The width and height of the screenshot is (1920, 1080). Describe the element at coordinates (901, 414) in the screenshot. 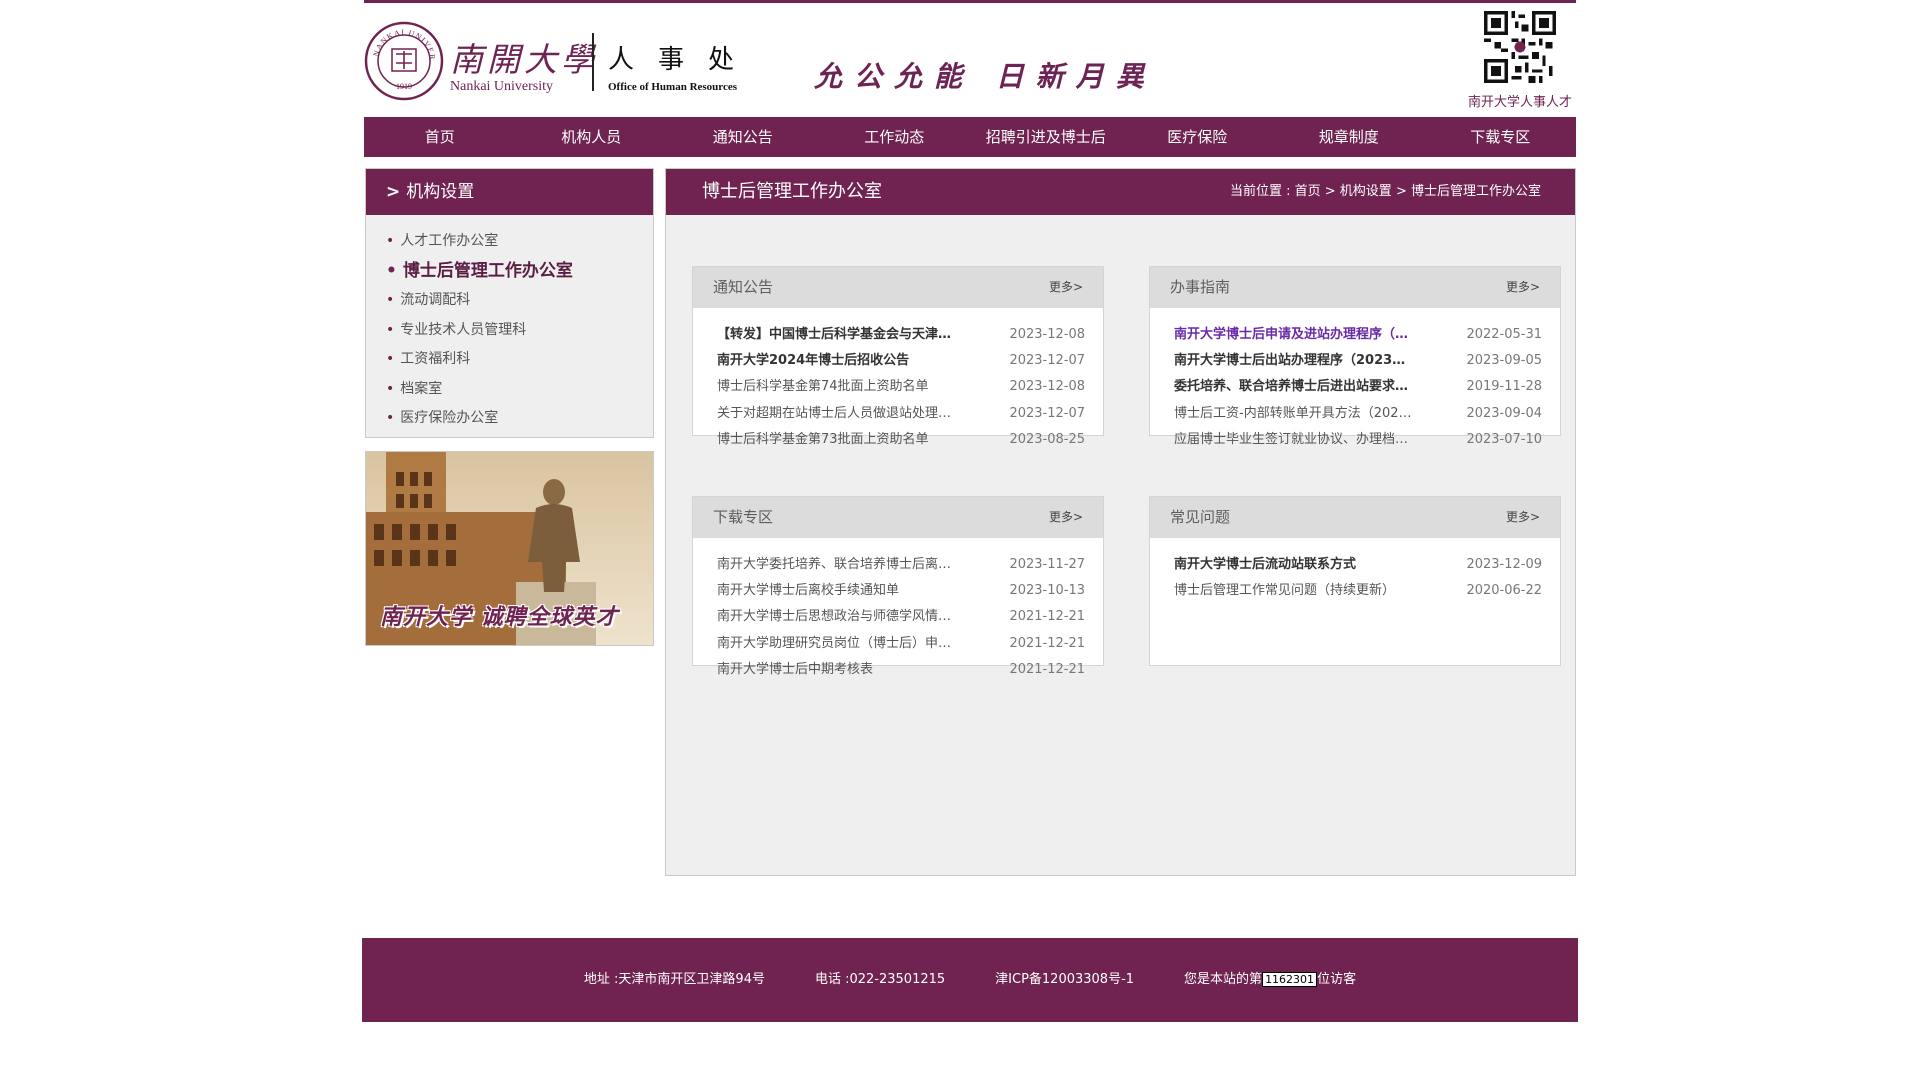

I see `list-item: 关于对超期在站博士后人员做退站处理… 2023-12-07` at that location.